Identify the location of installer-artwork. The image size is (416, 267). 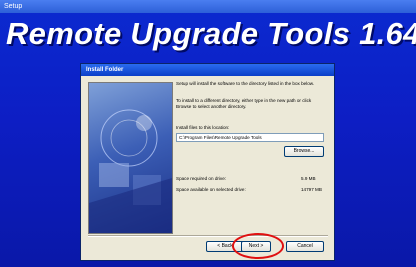
(130, 158).